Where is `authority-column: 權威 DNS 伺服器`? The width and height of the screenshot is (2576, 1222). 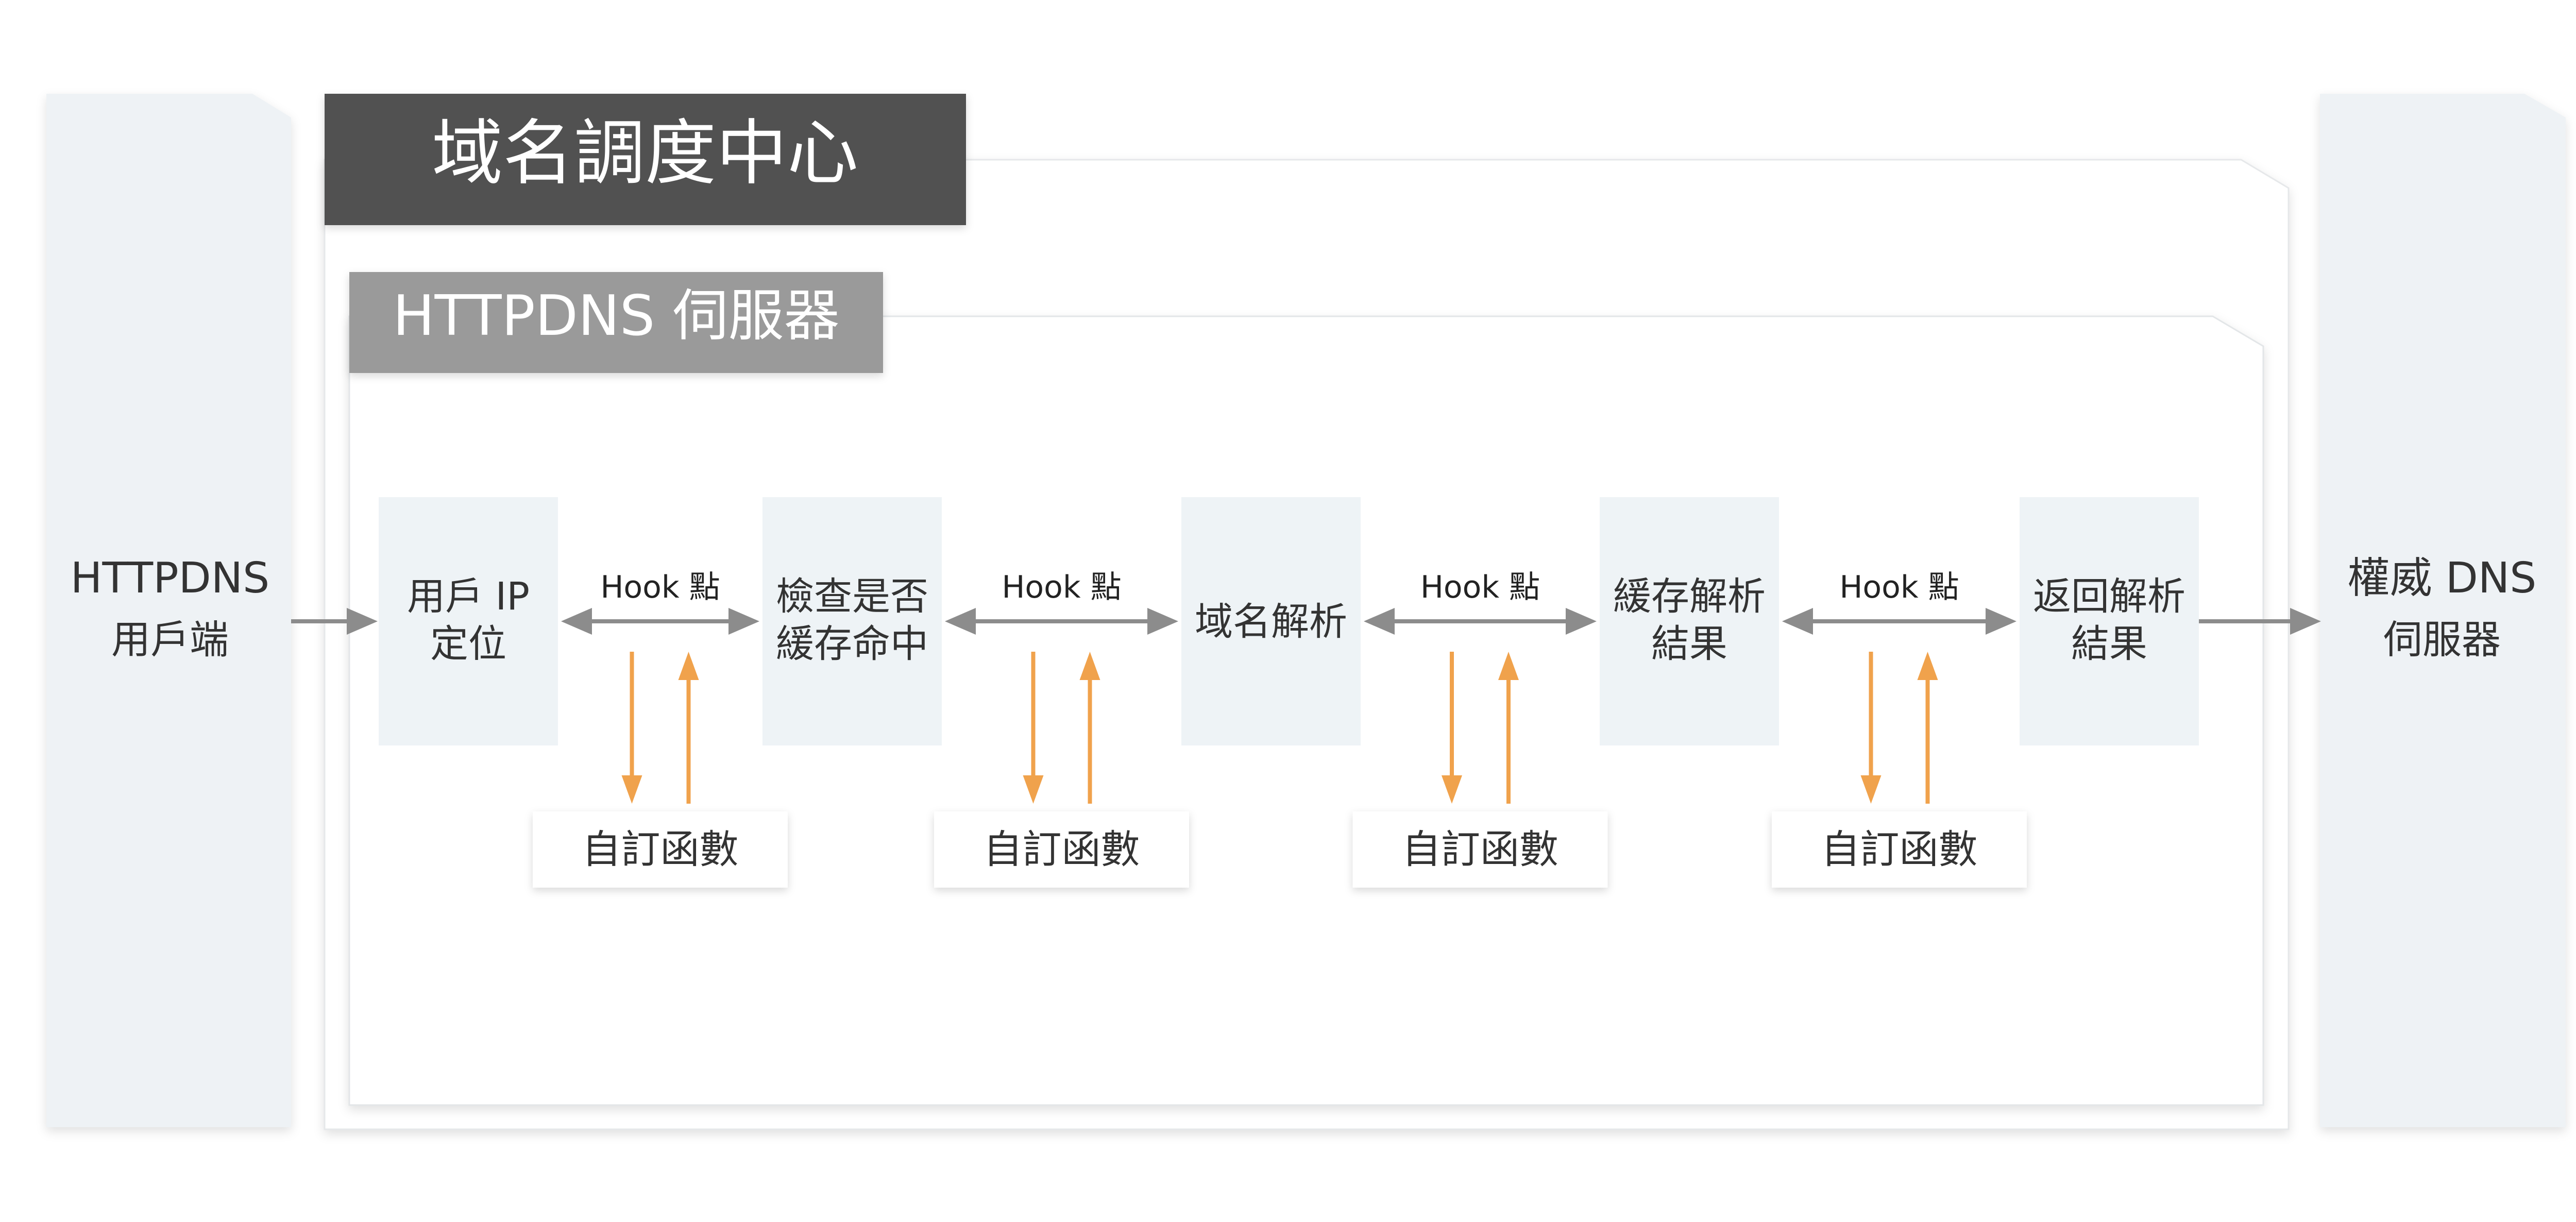 authority-column: 權威 DNS 伺服器 is located at coordinates (2443, 610).